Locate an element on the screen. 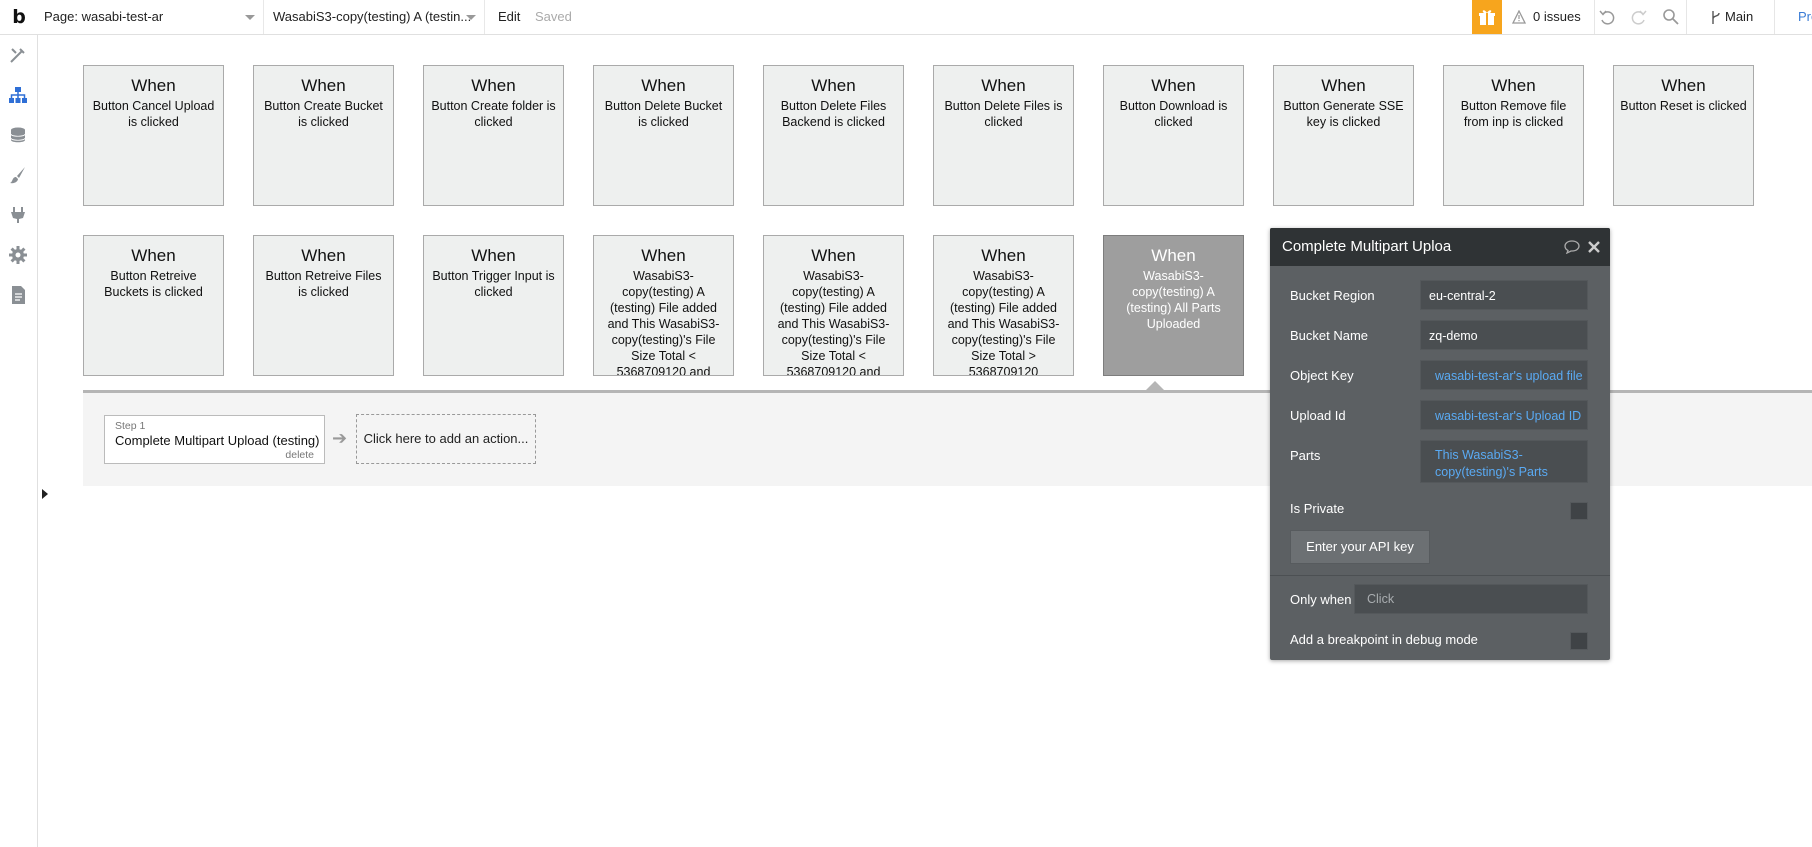 The width and height of the screenshot is (1812, 847). event-description: Button Create Bucket is clicked is located at coordinates (323, 114).